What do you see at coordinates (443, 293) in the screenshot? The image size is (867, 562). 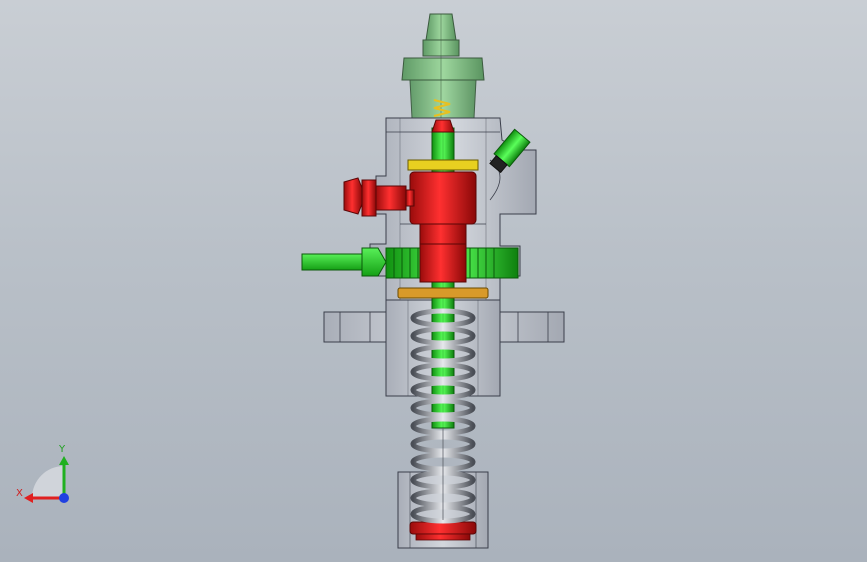 I see `spring-washer` at bounding box center [443, 293].